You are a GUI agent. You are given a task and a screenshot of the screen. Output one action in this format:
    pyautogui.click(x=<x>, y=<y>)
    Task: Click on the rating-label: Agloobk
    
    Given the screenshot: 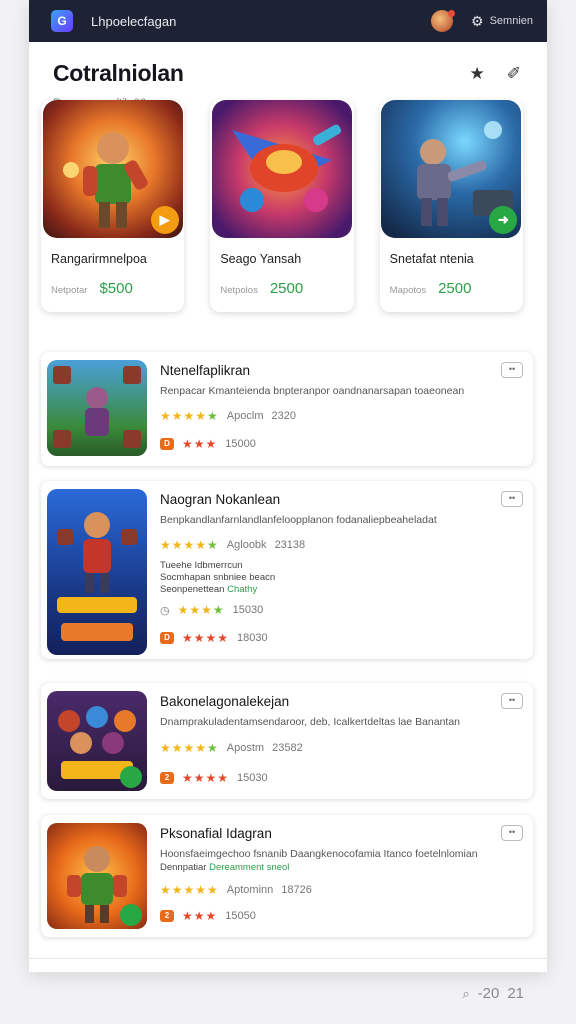 What is the action you would take?
    pyautogui.click(x=246, y=545)
    